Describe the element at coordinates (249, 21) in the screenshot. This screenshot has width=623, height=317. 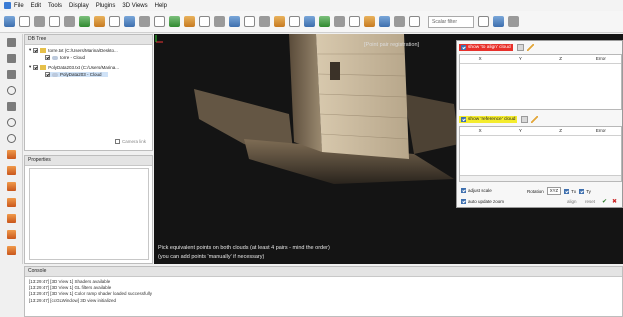
I see `crop-icon` at that location.